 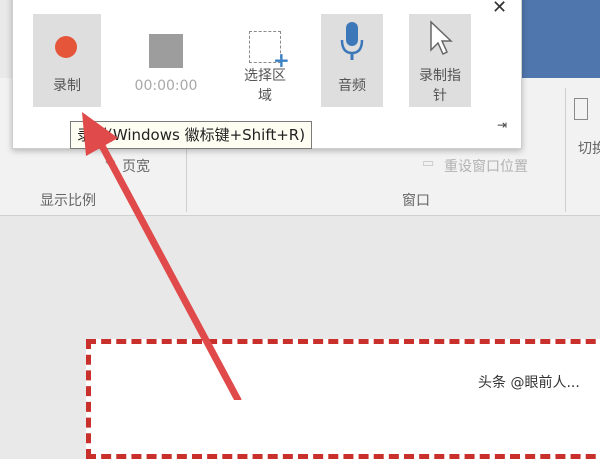 I want to click on select-area-label-line1: 选择区, so click(x=265, y=76).